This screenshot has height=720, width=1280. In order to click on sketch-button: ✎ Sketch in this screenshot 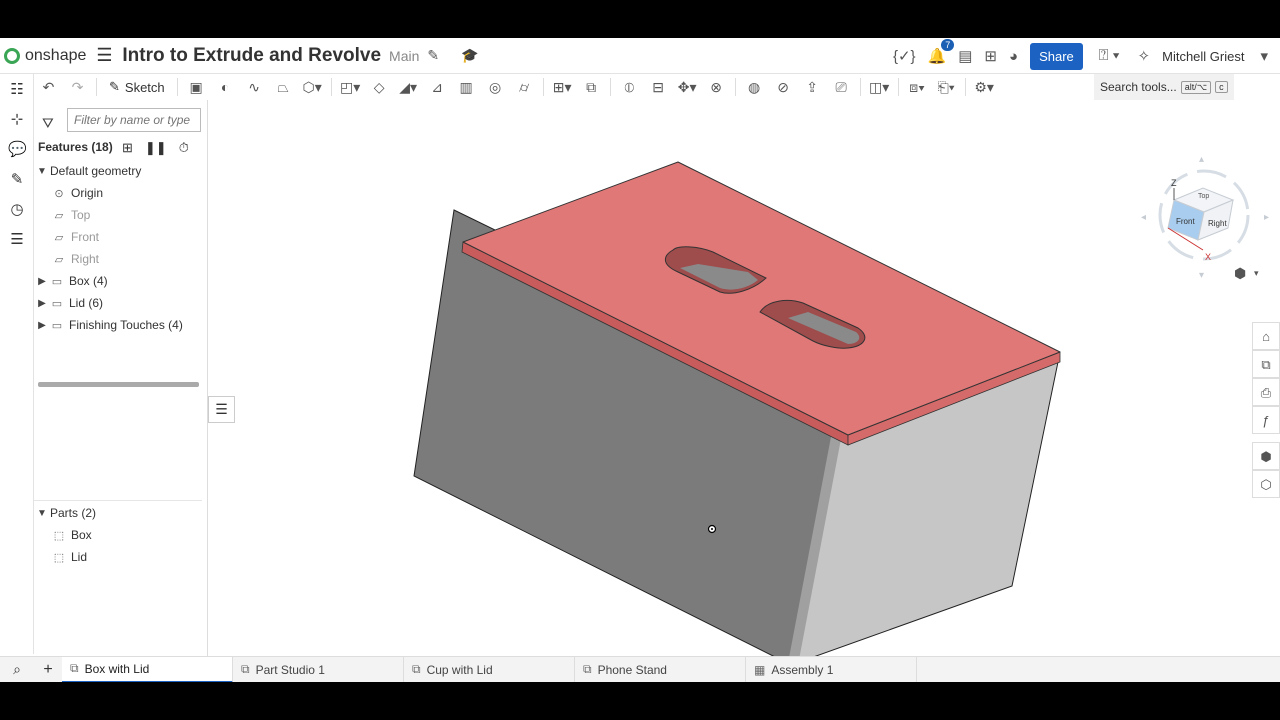, I will do `click(137, 87)`.